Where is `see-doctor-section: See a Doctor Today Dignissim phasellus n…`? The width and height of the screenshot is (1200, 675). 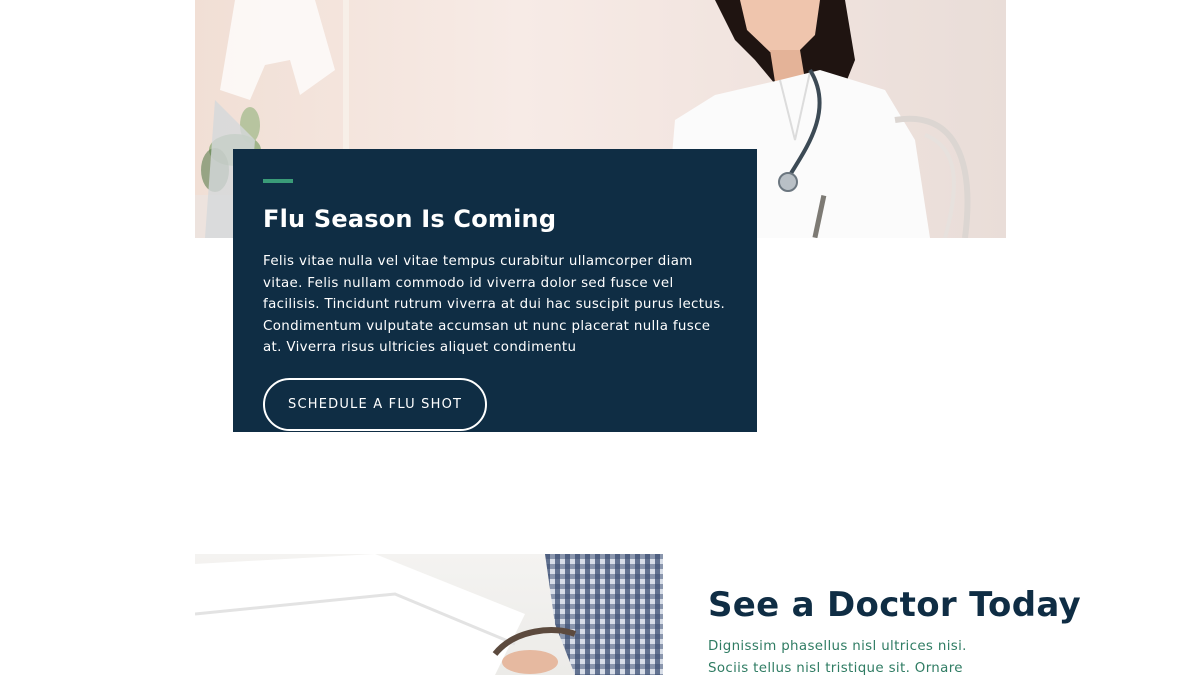 see-doctor-section: See a Doctor Today Dignissim phasellus n… is located at coordinates (895, 628).